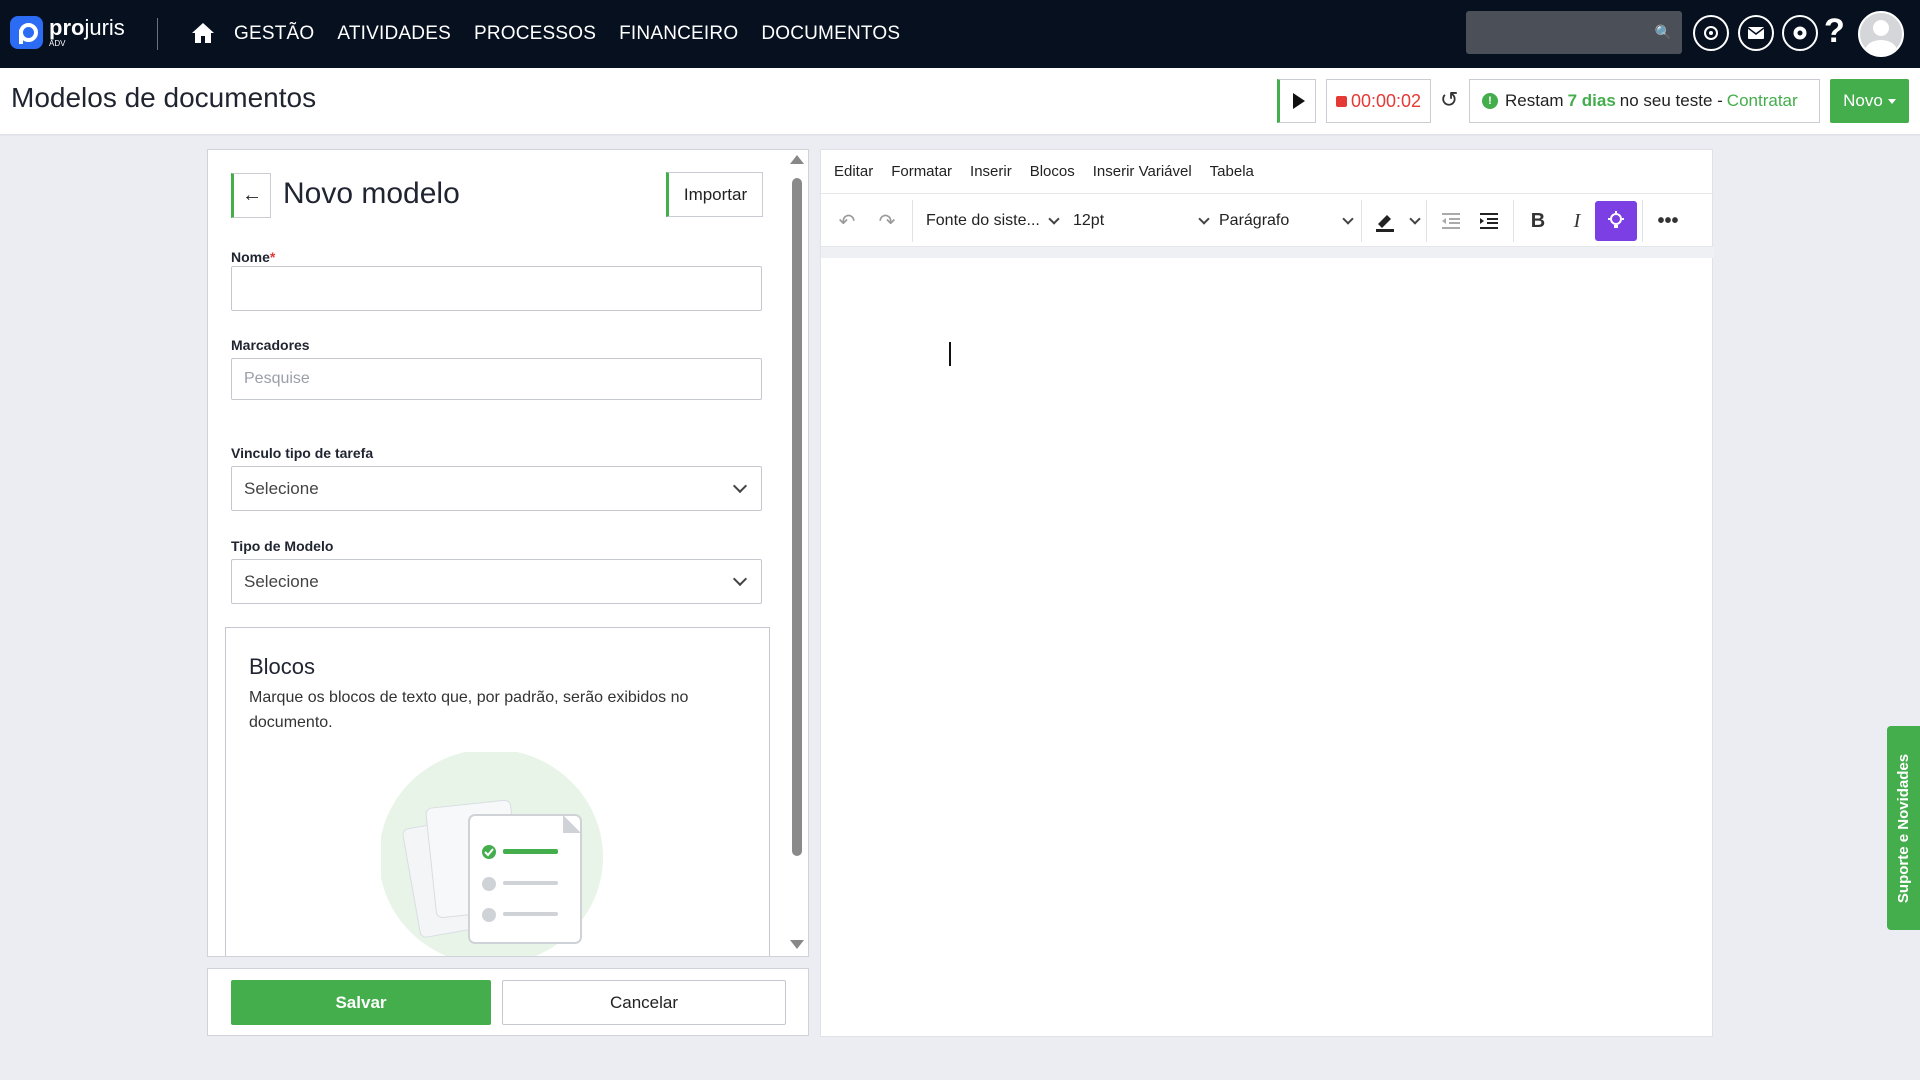  I want to click on italic-icon: I, so click(1577, 221).